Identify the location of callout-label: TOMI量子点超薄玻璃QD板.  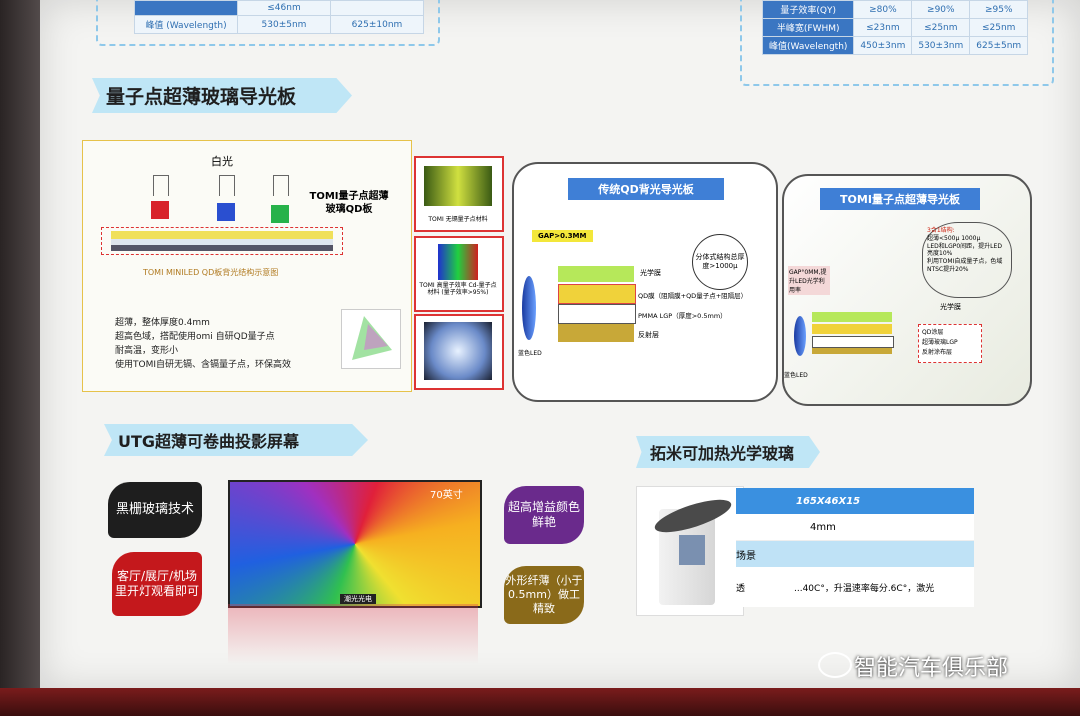
(349, 203).